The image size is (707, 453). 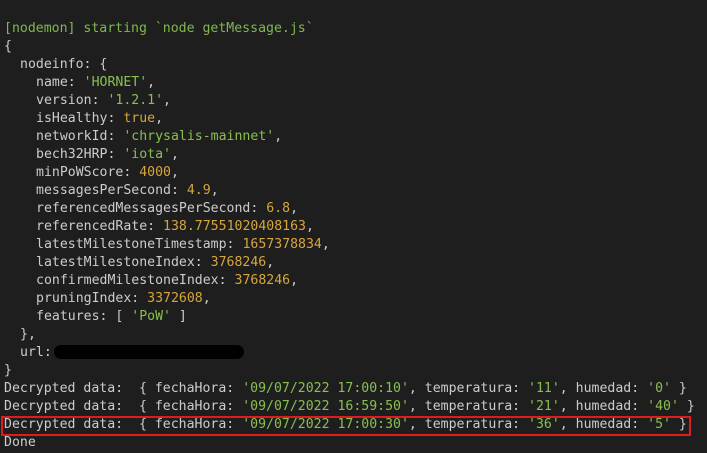 I want to click on field-key: networkId:, so click(x=80, y=136).